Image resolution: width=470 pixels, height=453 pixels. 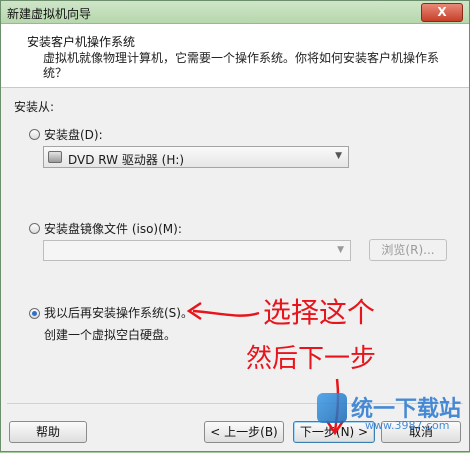 I want to click on title-bar: 新建虚拟机向导 X, so click(x=235, y=12).